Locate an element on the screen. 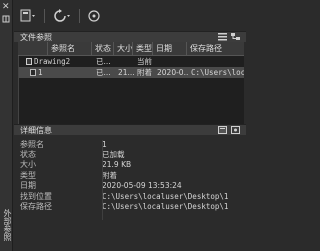 The width and height of the screenshot is (320, 251). column-header-date: 日期 is located at coordinates (170, 48).